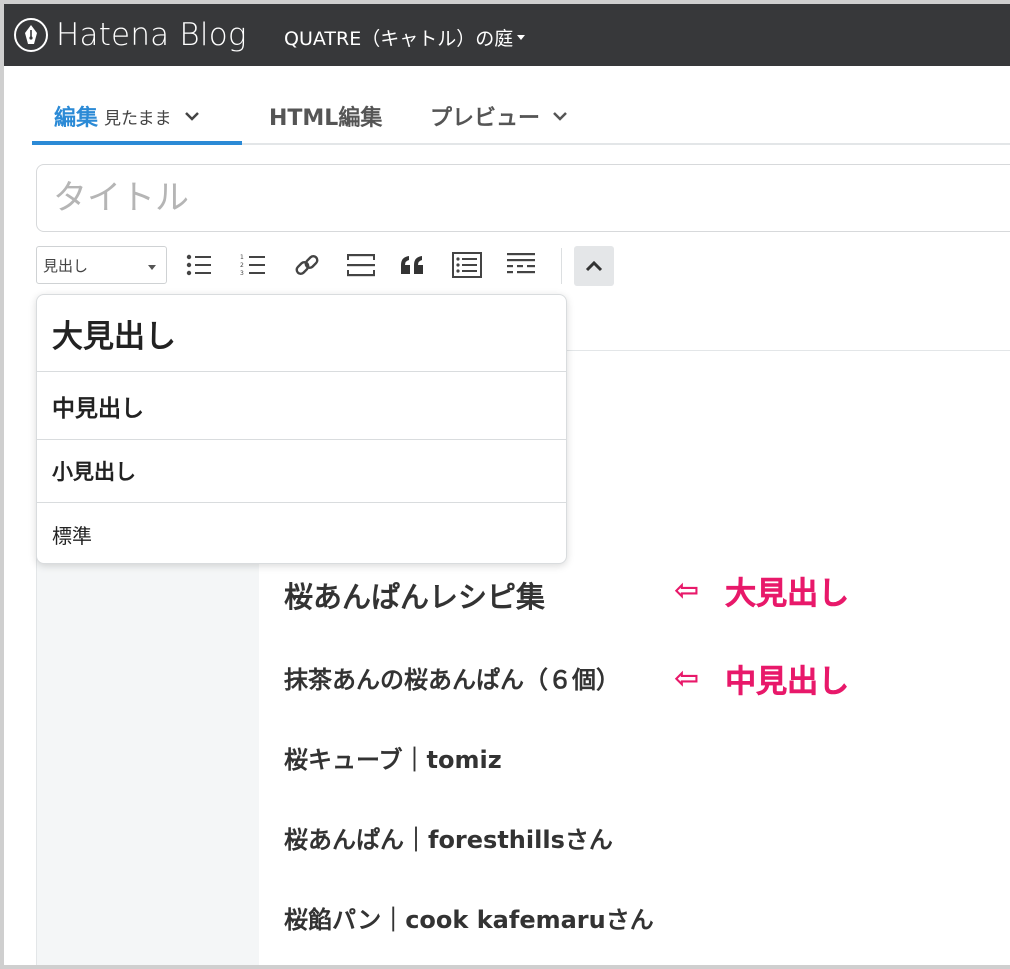 This screenshot has height=969, width=1010. What do you see at coordinates (485, 118) in the screenshot?
I see `tab-preview-label: プレビュー` at bounding box center [485, 118].